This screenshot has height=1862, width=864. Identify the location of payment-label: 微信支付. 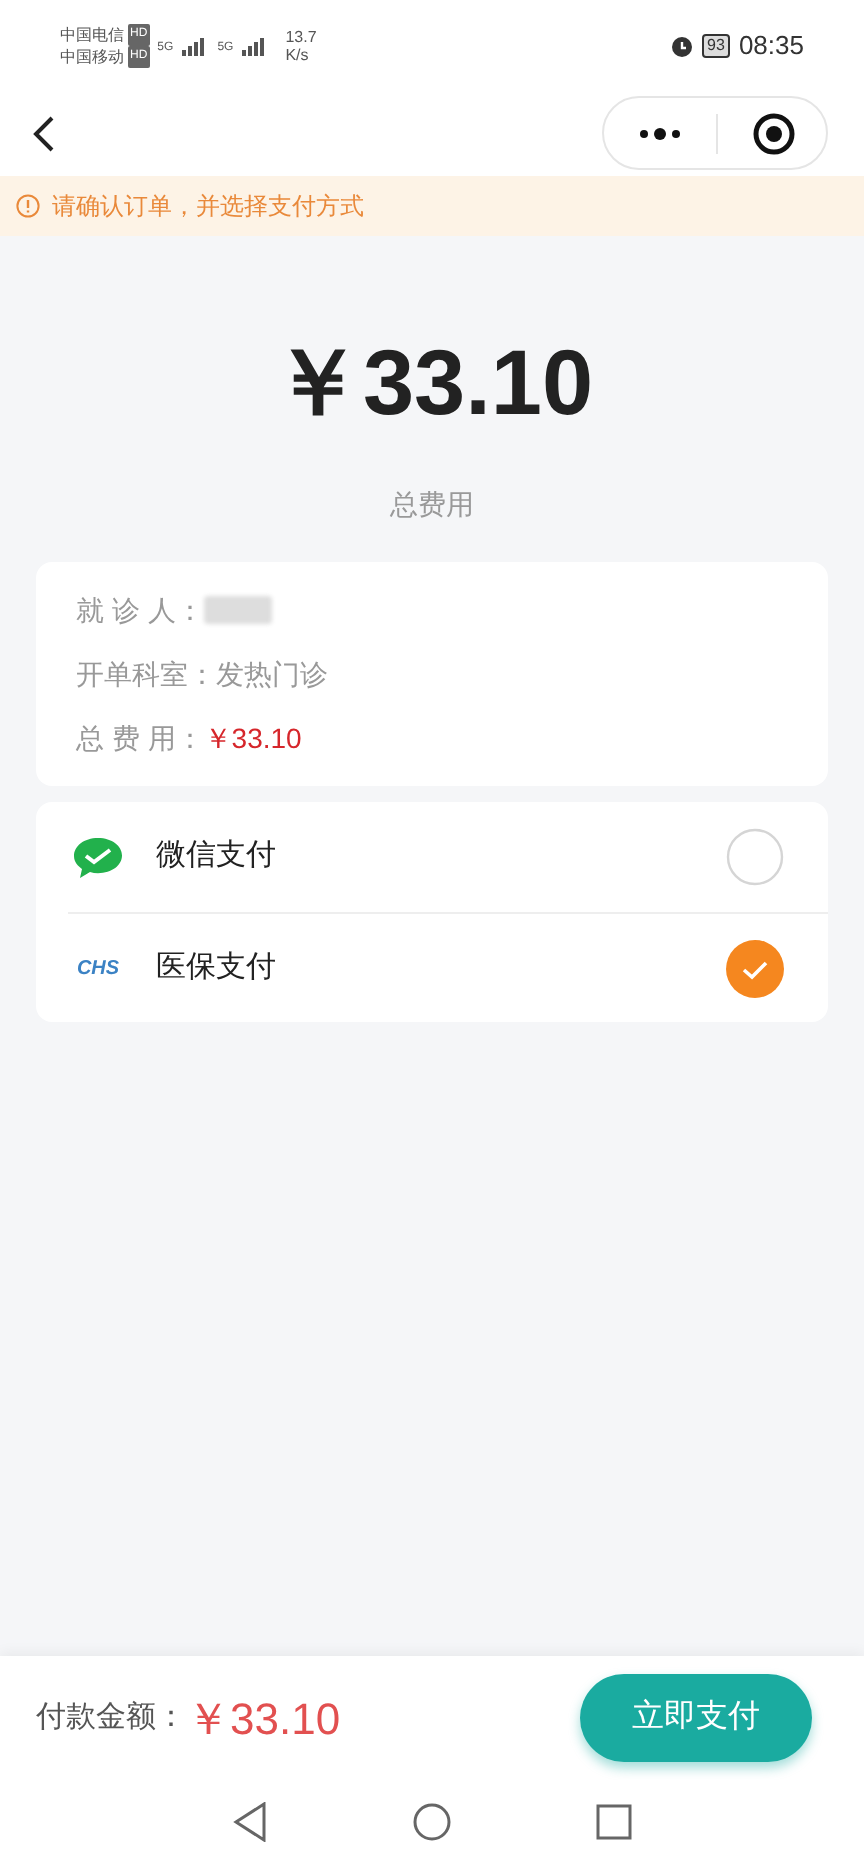
(217, 856).